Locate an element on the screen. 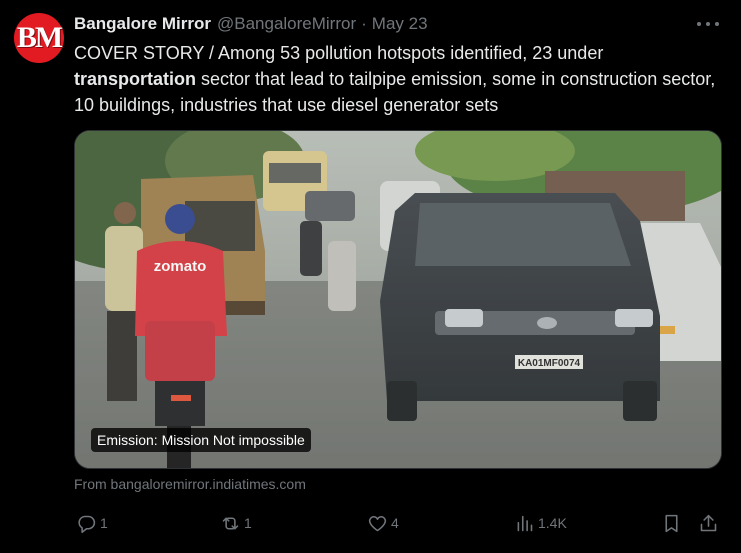  heart-icon is located at coordinates (377, 523).